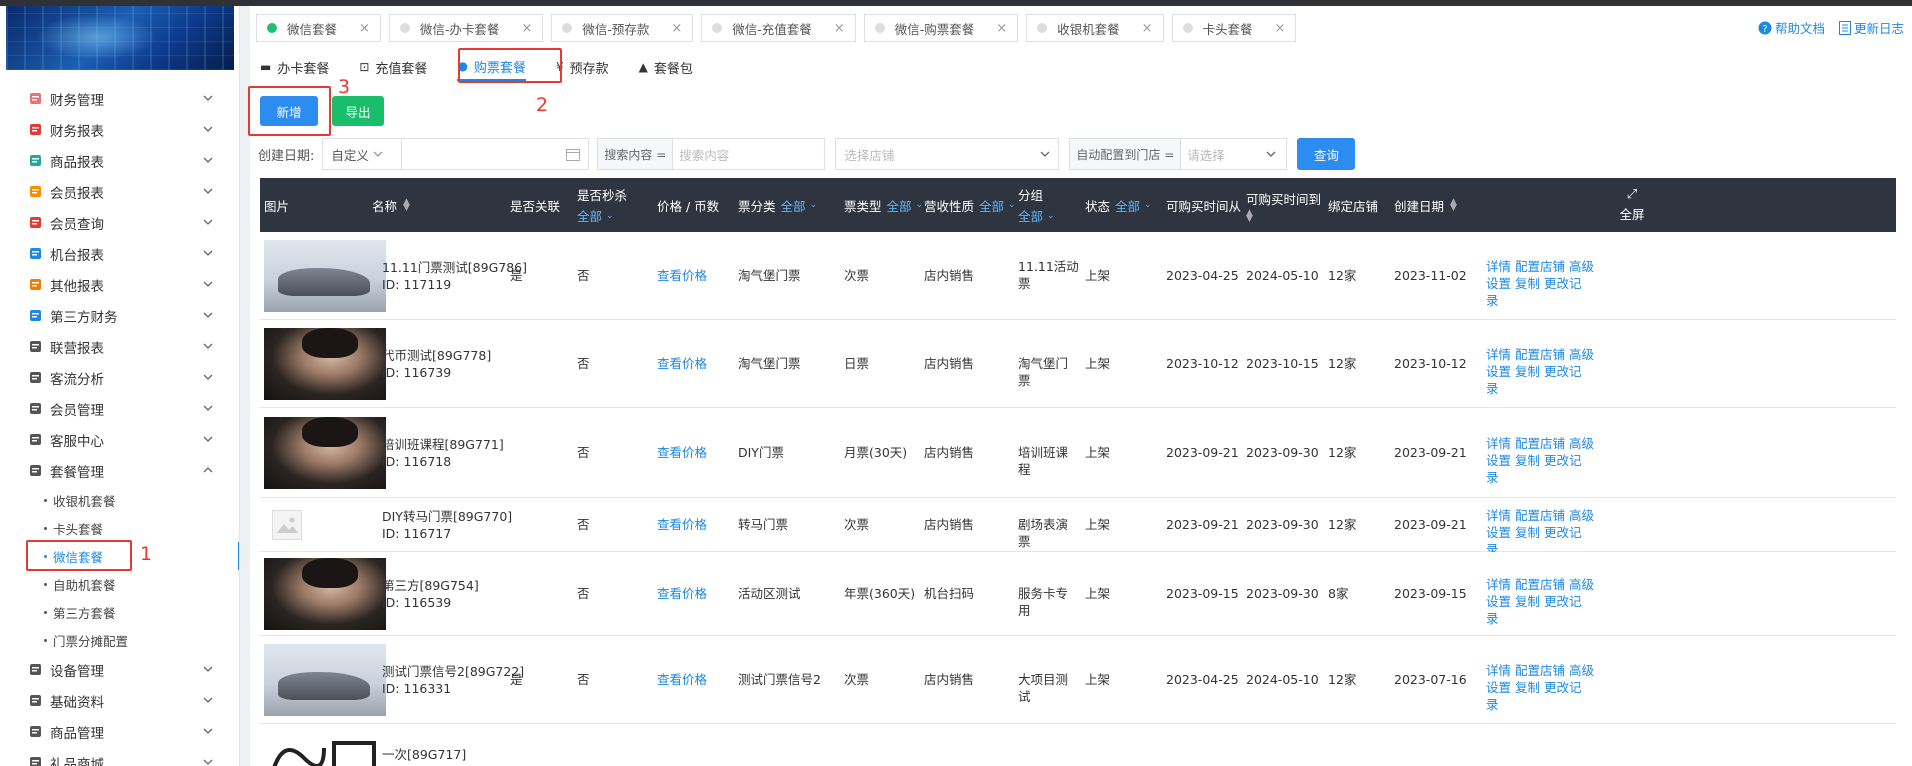 The height and width of the screenshot is (766, 1912). What do you see at coordinates (1353, 205) in the screenshot?
I see `col-header-stores: 绑定店铺` at bounding box center [1353, 205].